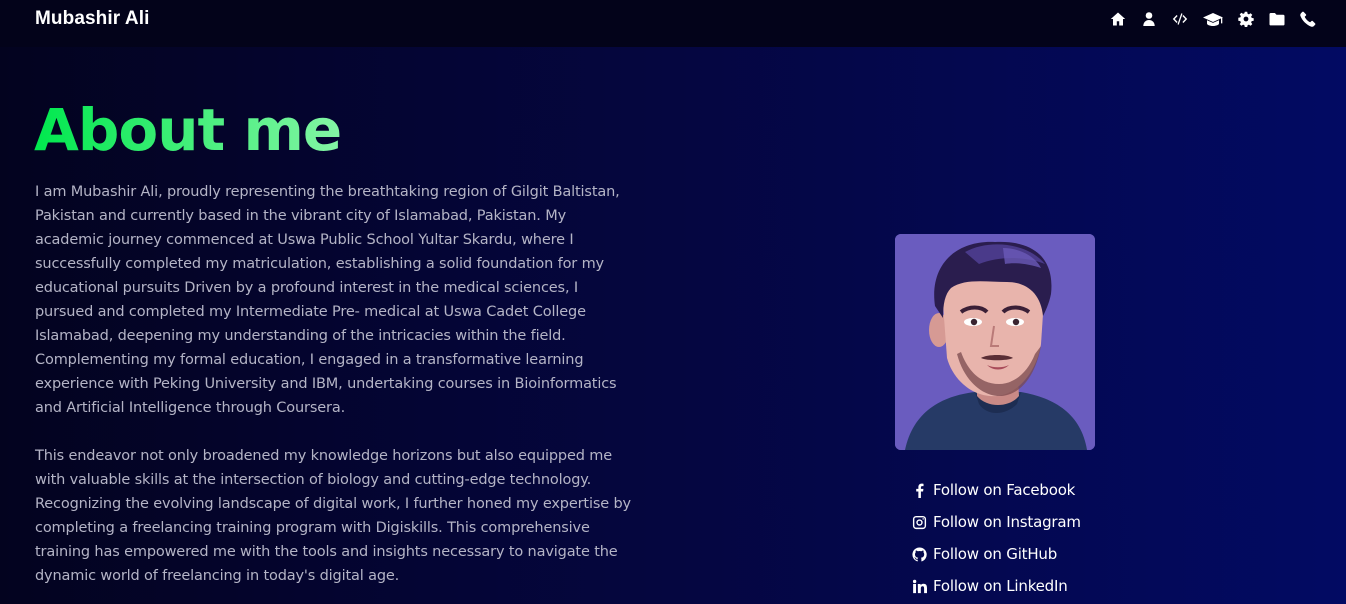 The image size is (1346, 604). What do you see at coordinates (673, 23) in the screenshot?
I see `navbar: Mubashir Ali` at bounding box center [673, 23].